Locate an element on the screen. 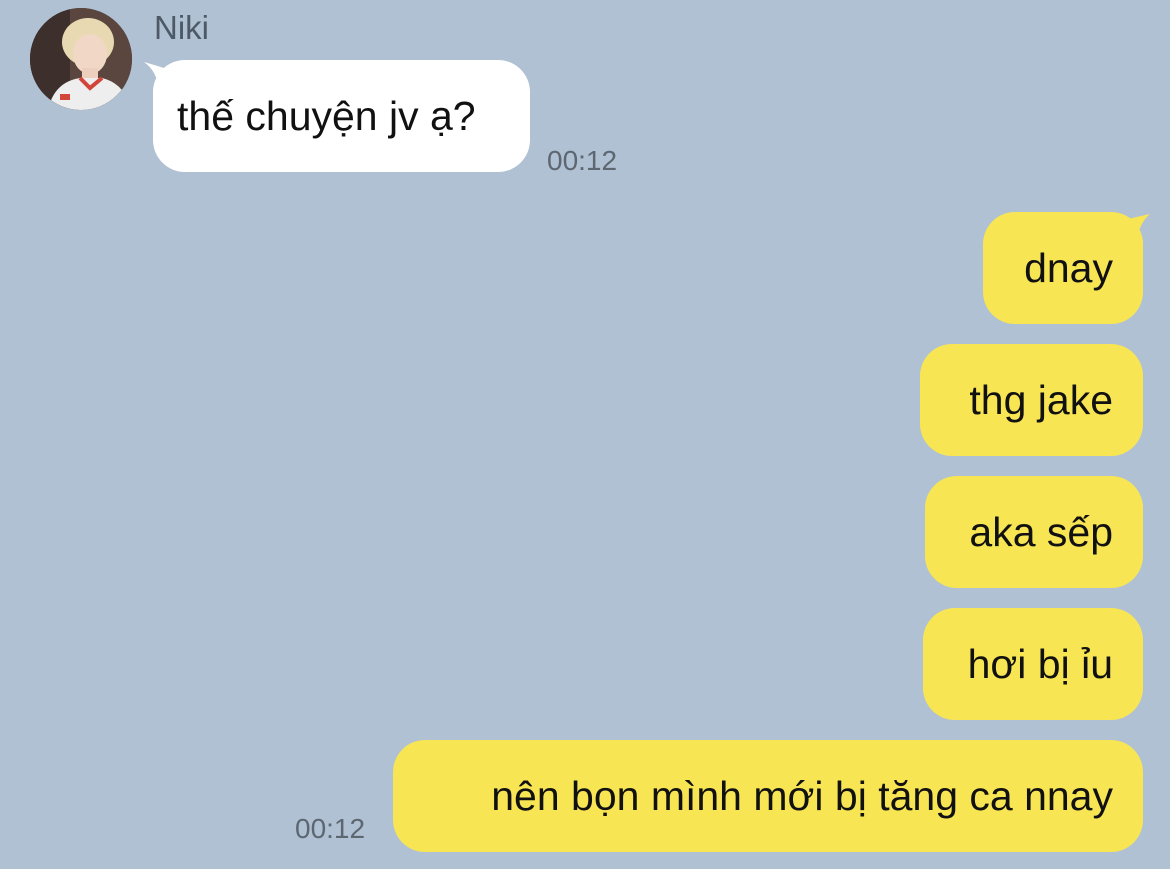  incoming-message-bubble: thế chuyện jv ạ? is located at coordinates (341, 116).